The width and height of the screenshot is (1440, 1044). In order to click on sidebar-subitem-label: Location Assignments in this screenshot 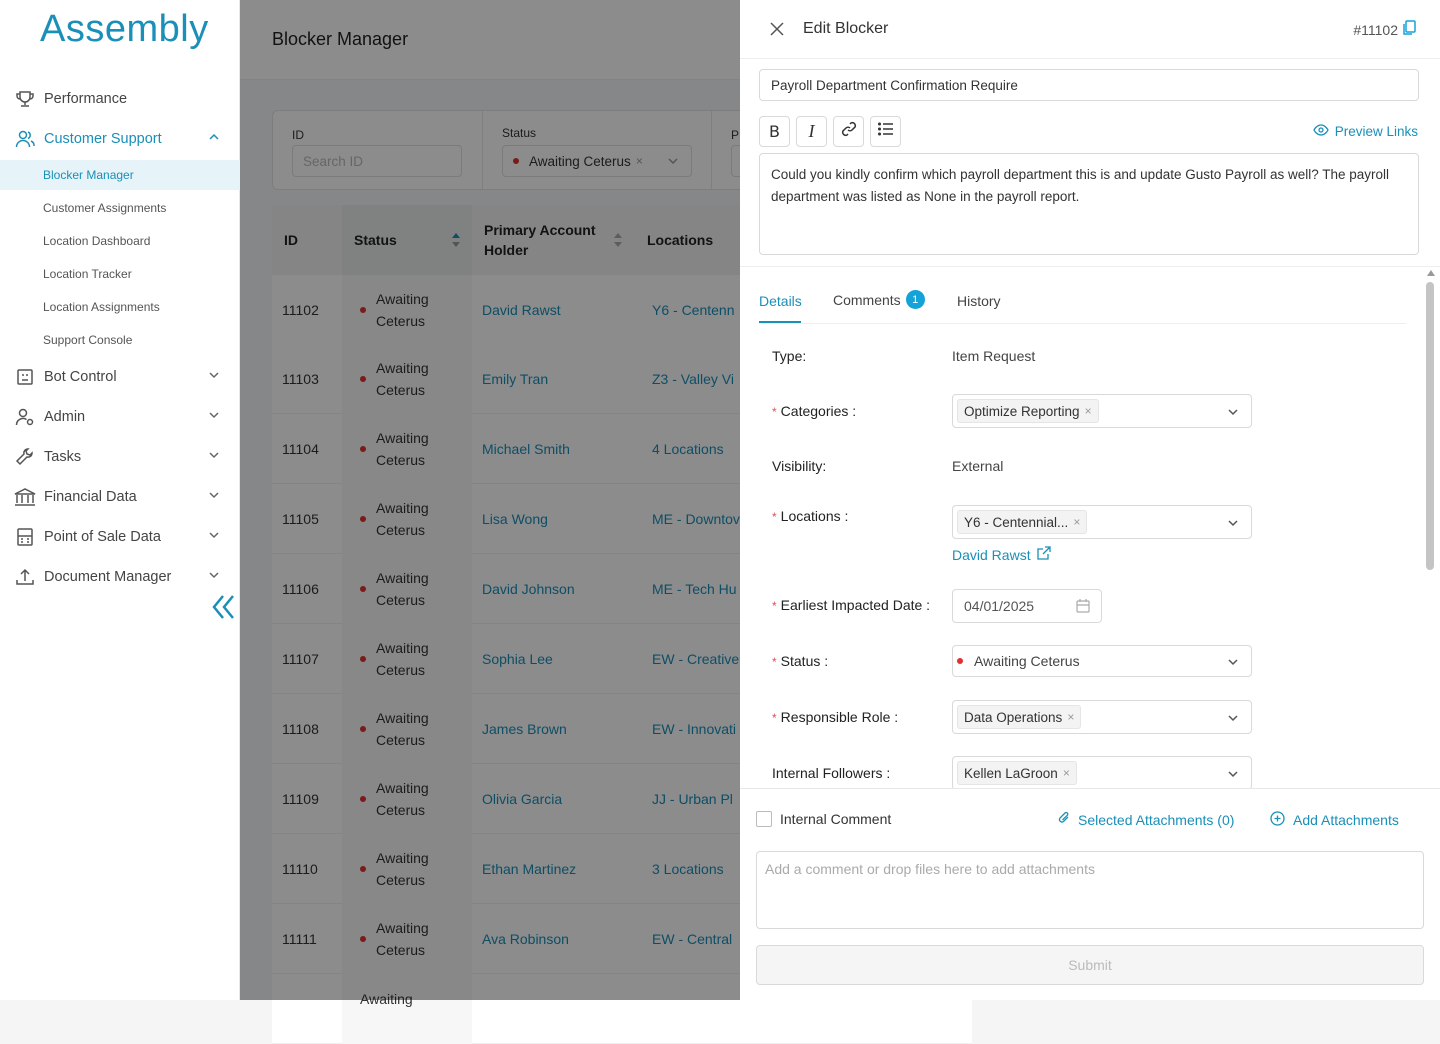, I will do `click(101, 307)`.